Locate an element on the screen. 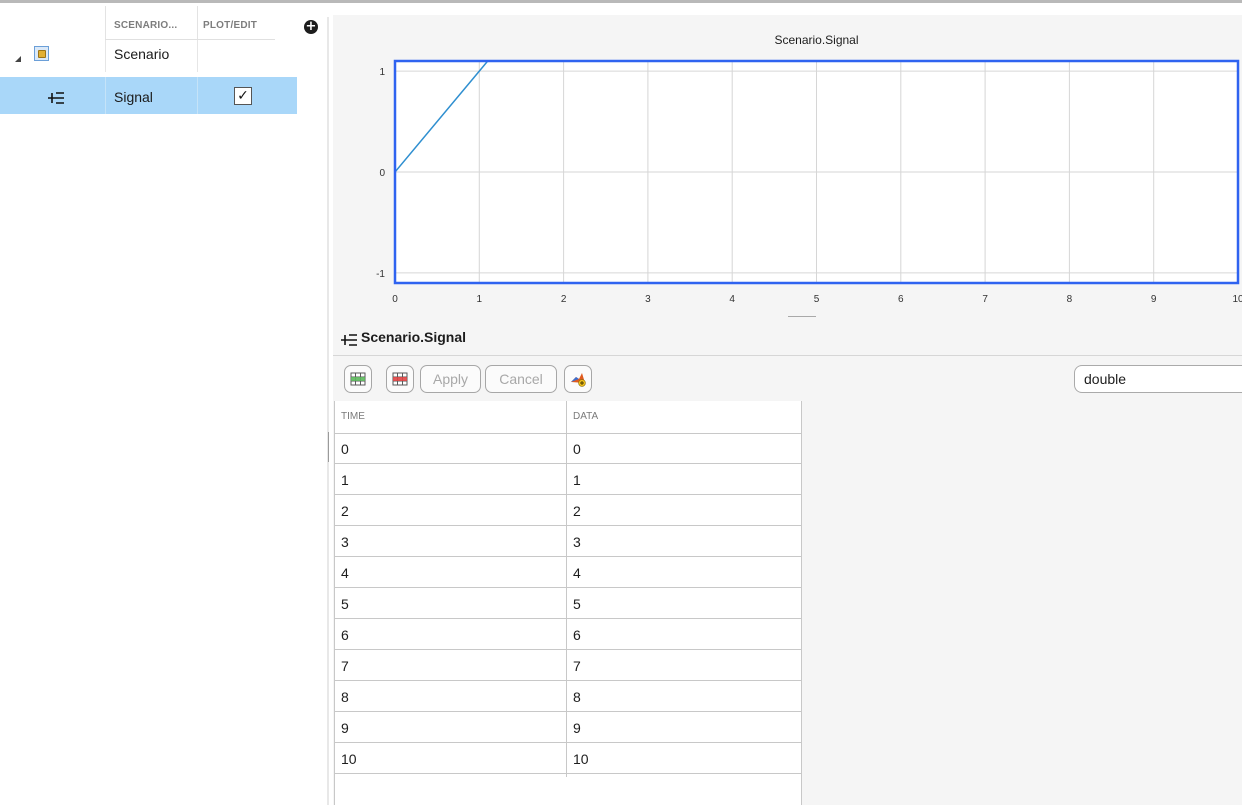 Image resolution: width=1242 pixels, height=805 pixels. table-row: 10 10 is located at coordinates (568, 758).